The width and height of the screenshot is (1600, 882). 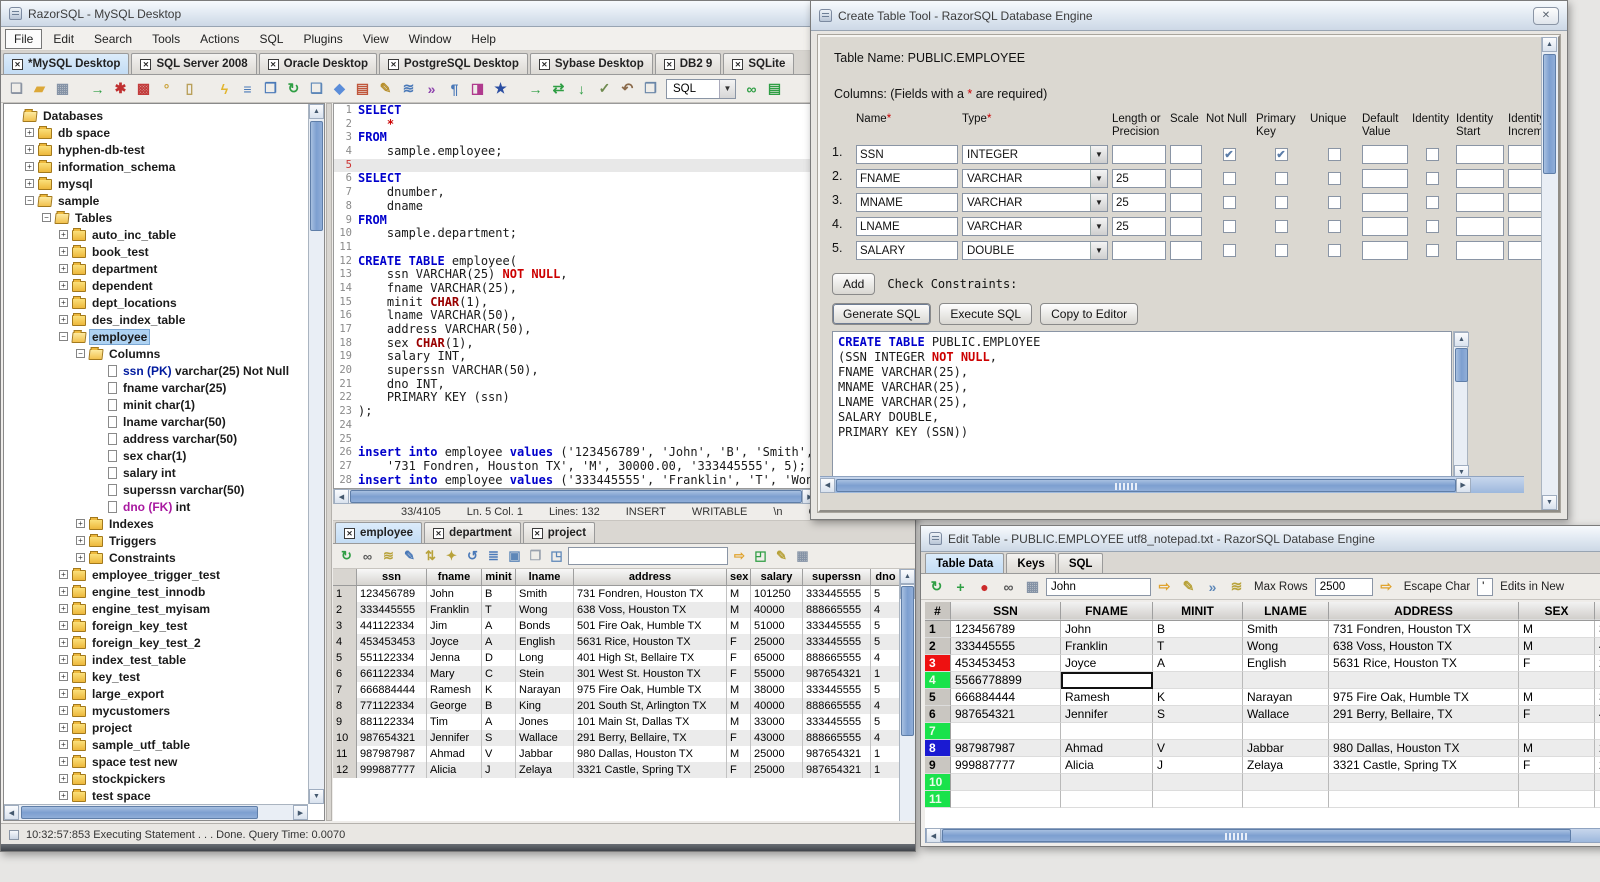 What do you see at coordinates (156, 319) in the screenshot?
I see `tree-item: + des_index_table` at bounding box center [156, 319].